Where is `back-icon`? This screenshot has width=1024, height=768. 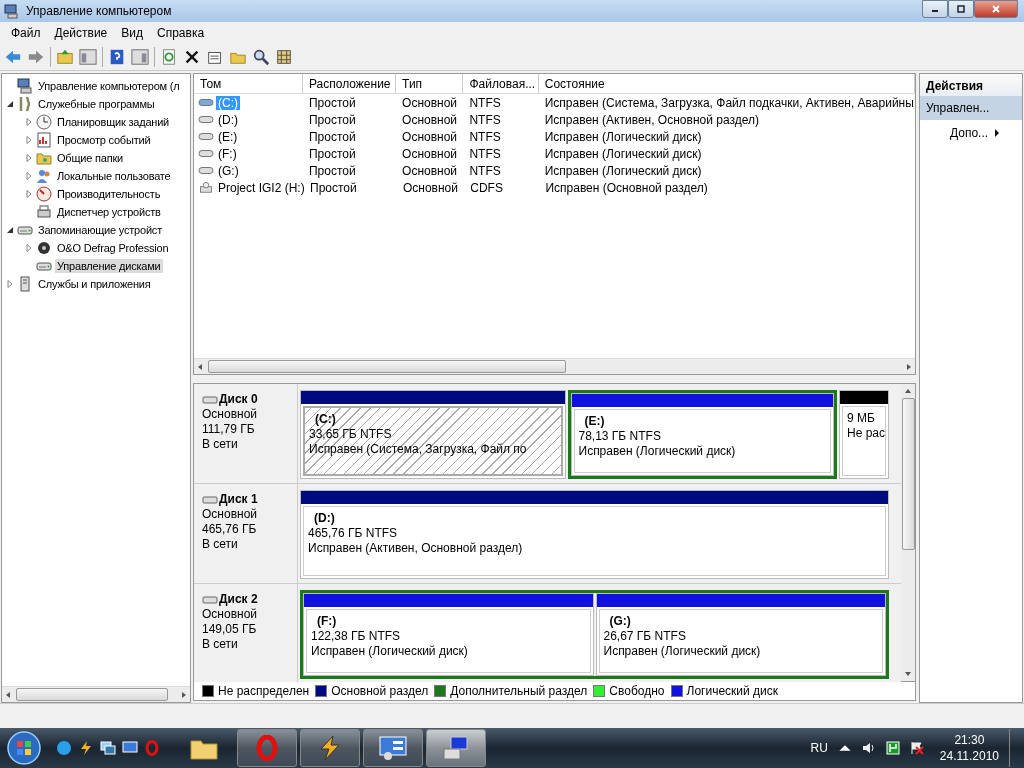 back-icon is located at coordinates (13, 57).